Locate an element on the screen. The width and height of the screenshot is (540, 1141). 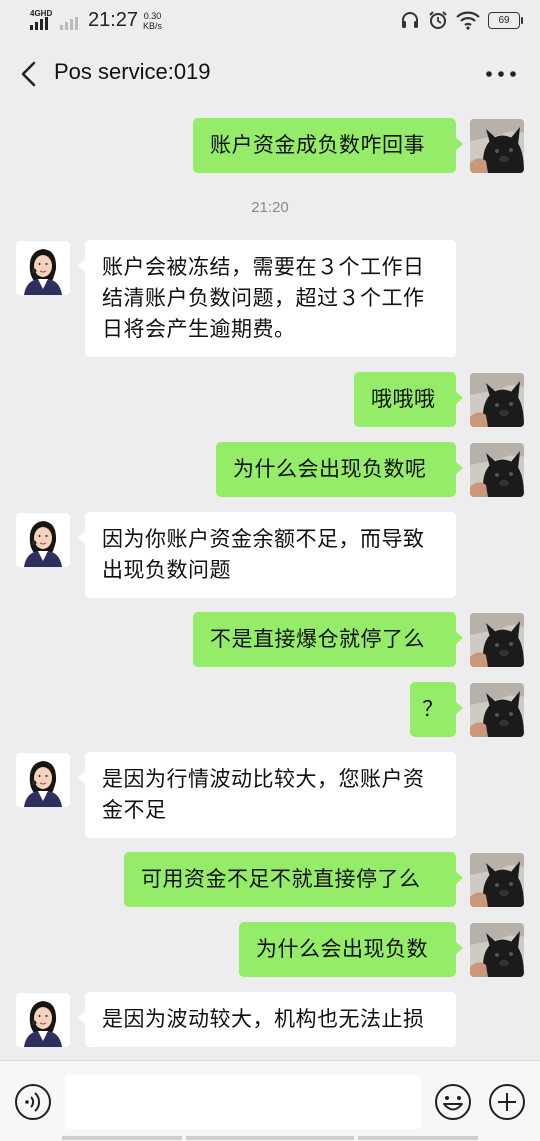
message-line: 账户会被冻结，需要在３个工作日 is located at coordinates (263, 267).